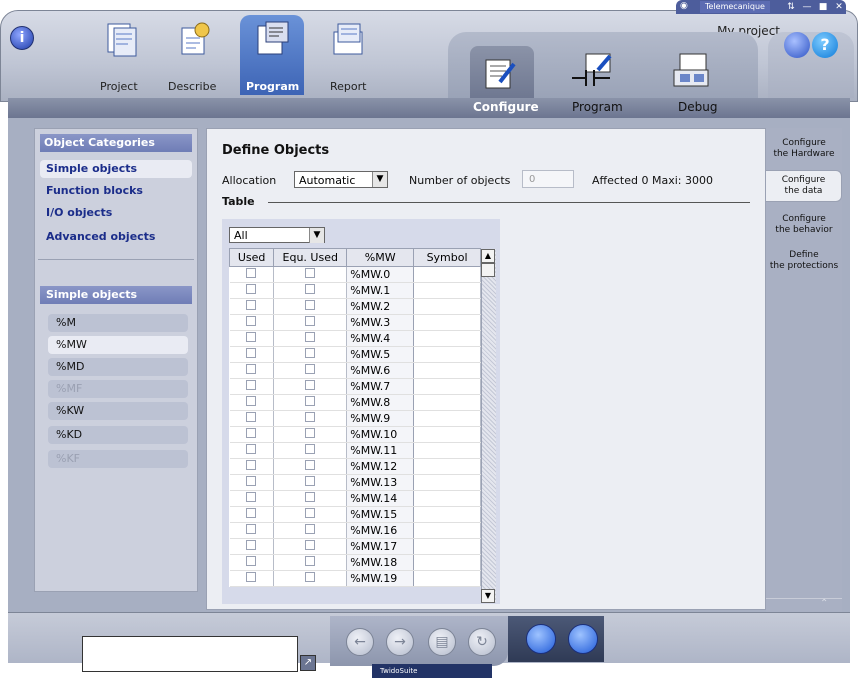  Describe the element at coordinates (488, 256) in the screenshot. I see `scroll-up-icon: ▲` at that location.